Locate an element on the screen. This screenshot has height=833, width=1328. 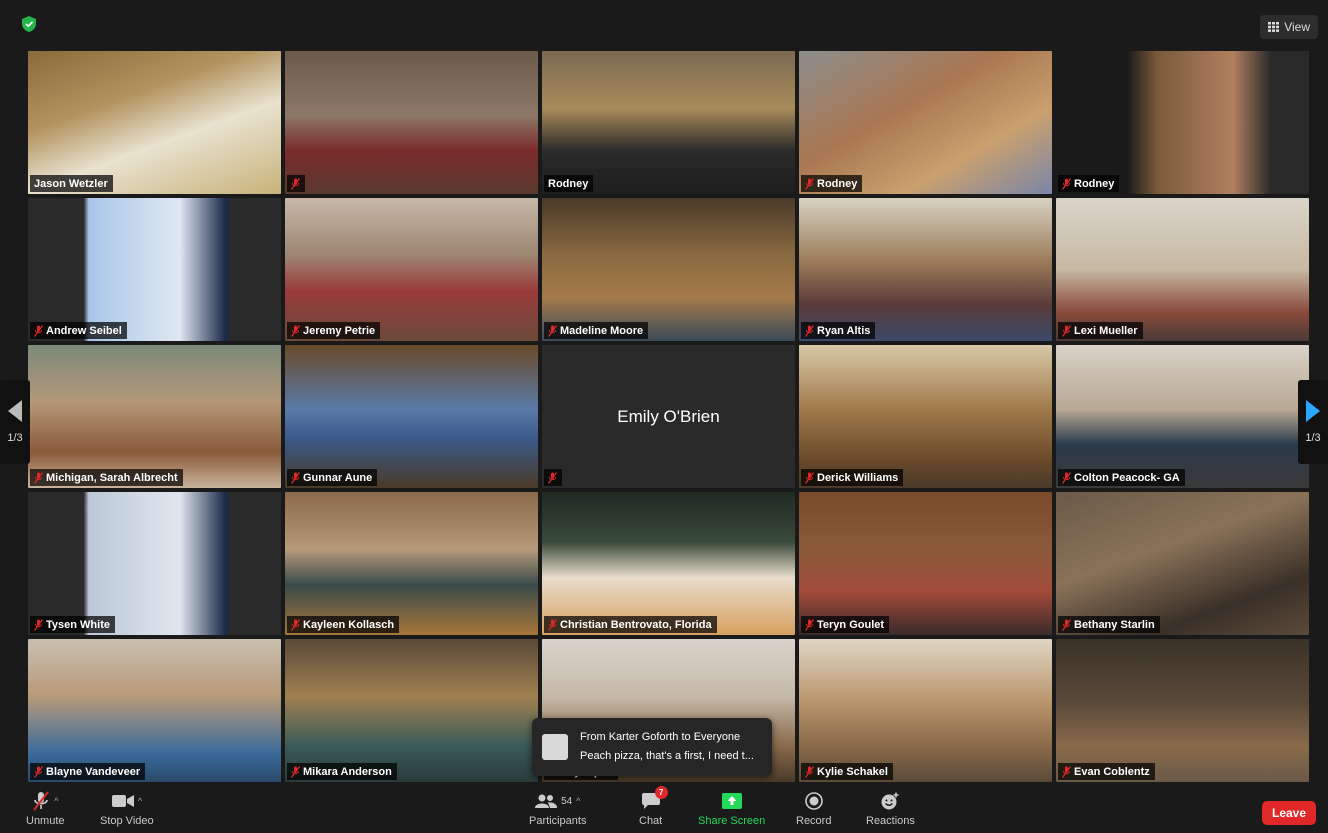
participant-name-tag: Jeremy Petrie is located at coordinates (334, 330).